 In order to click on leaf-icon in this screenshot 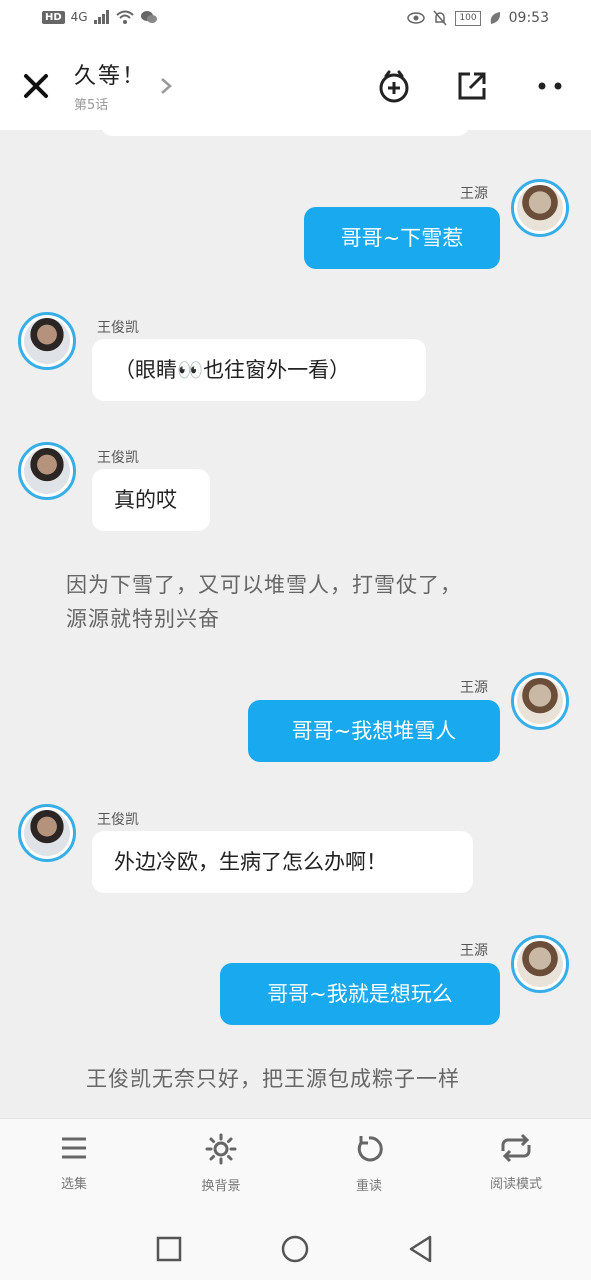, I will do `click(495, 18)`.